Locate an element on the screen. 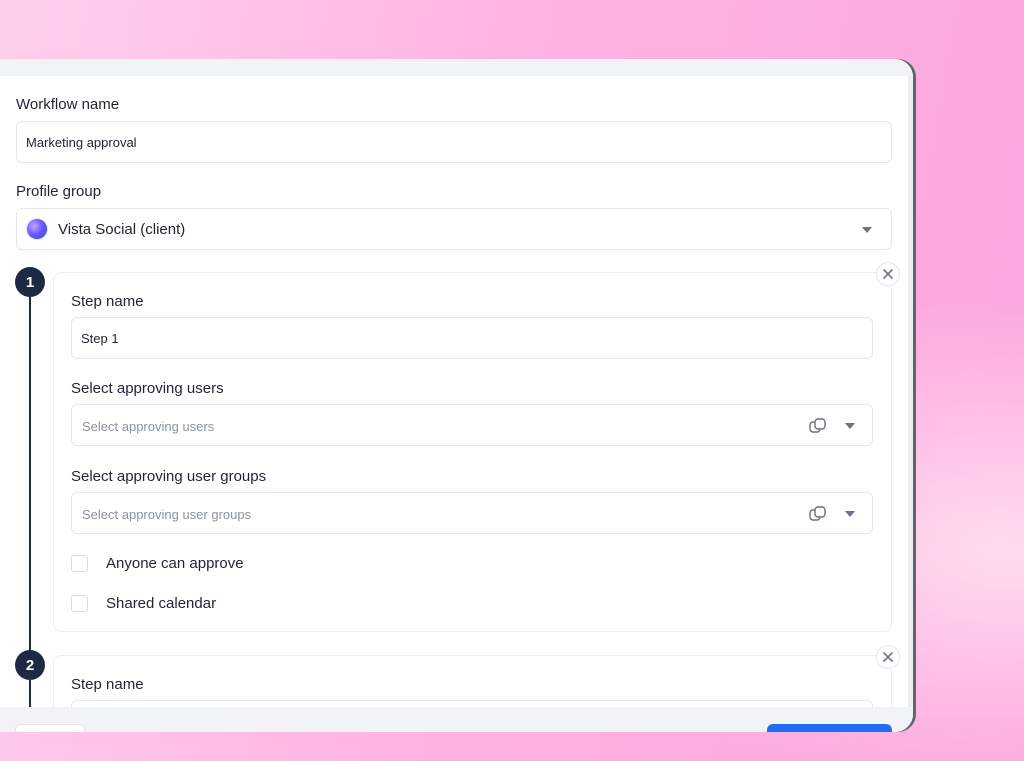 This screenshot has width=1024, height=761. workflow-name-label: Workflow name is located at coordinates (68, 104).